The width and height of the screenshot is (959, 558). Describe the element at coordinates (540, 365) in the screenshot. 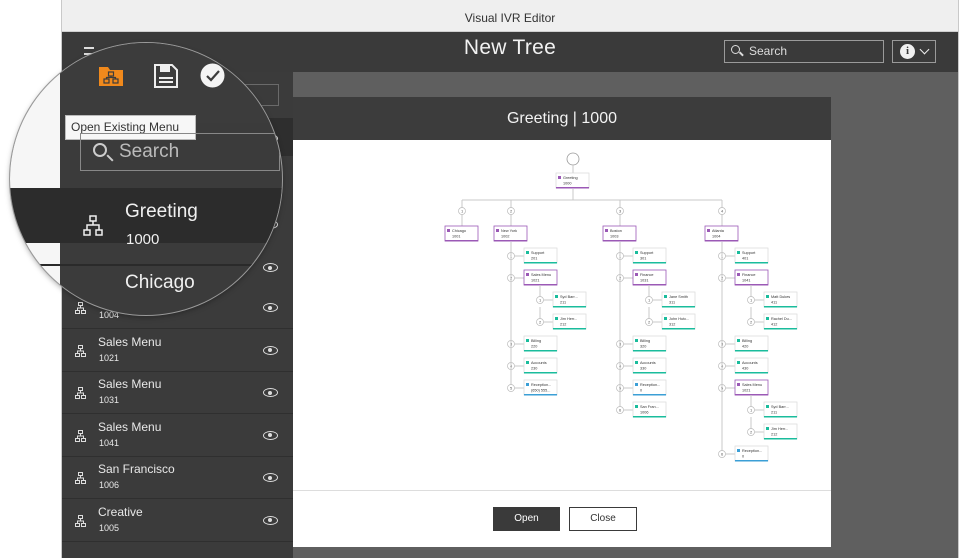

I see `child-node: Accounts 230` at that location.